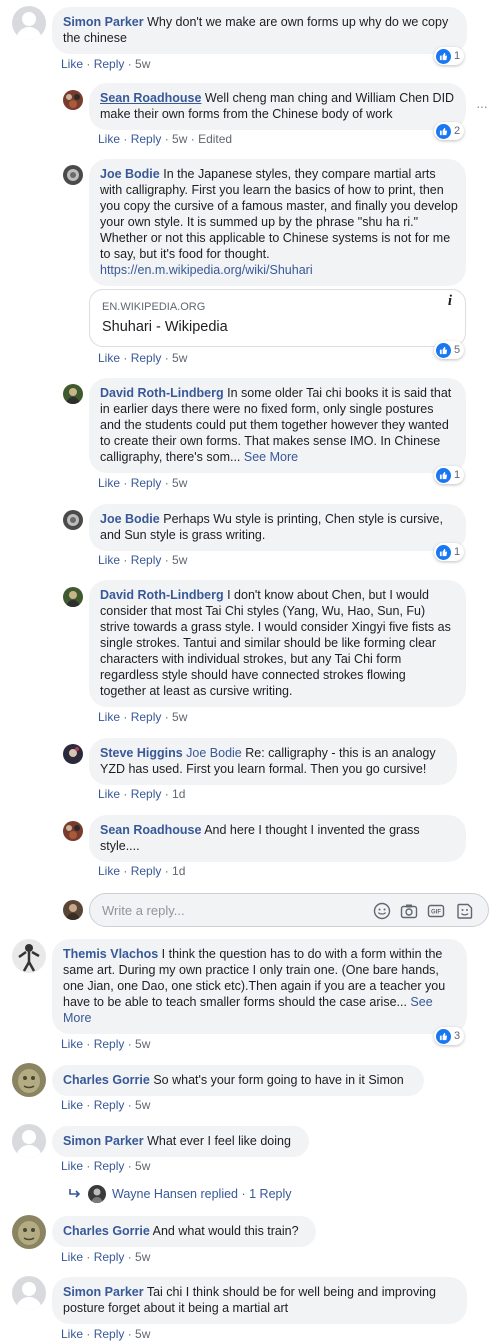 Image resolution: width=501 pixels, height=1344 pixels. I want to click on reply-count: 1 Reply, so click(270, 1194).